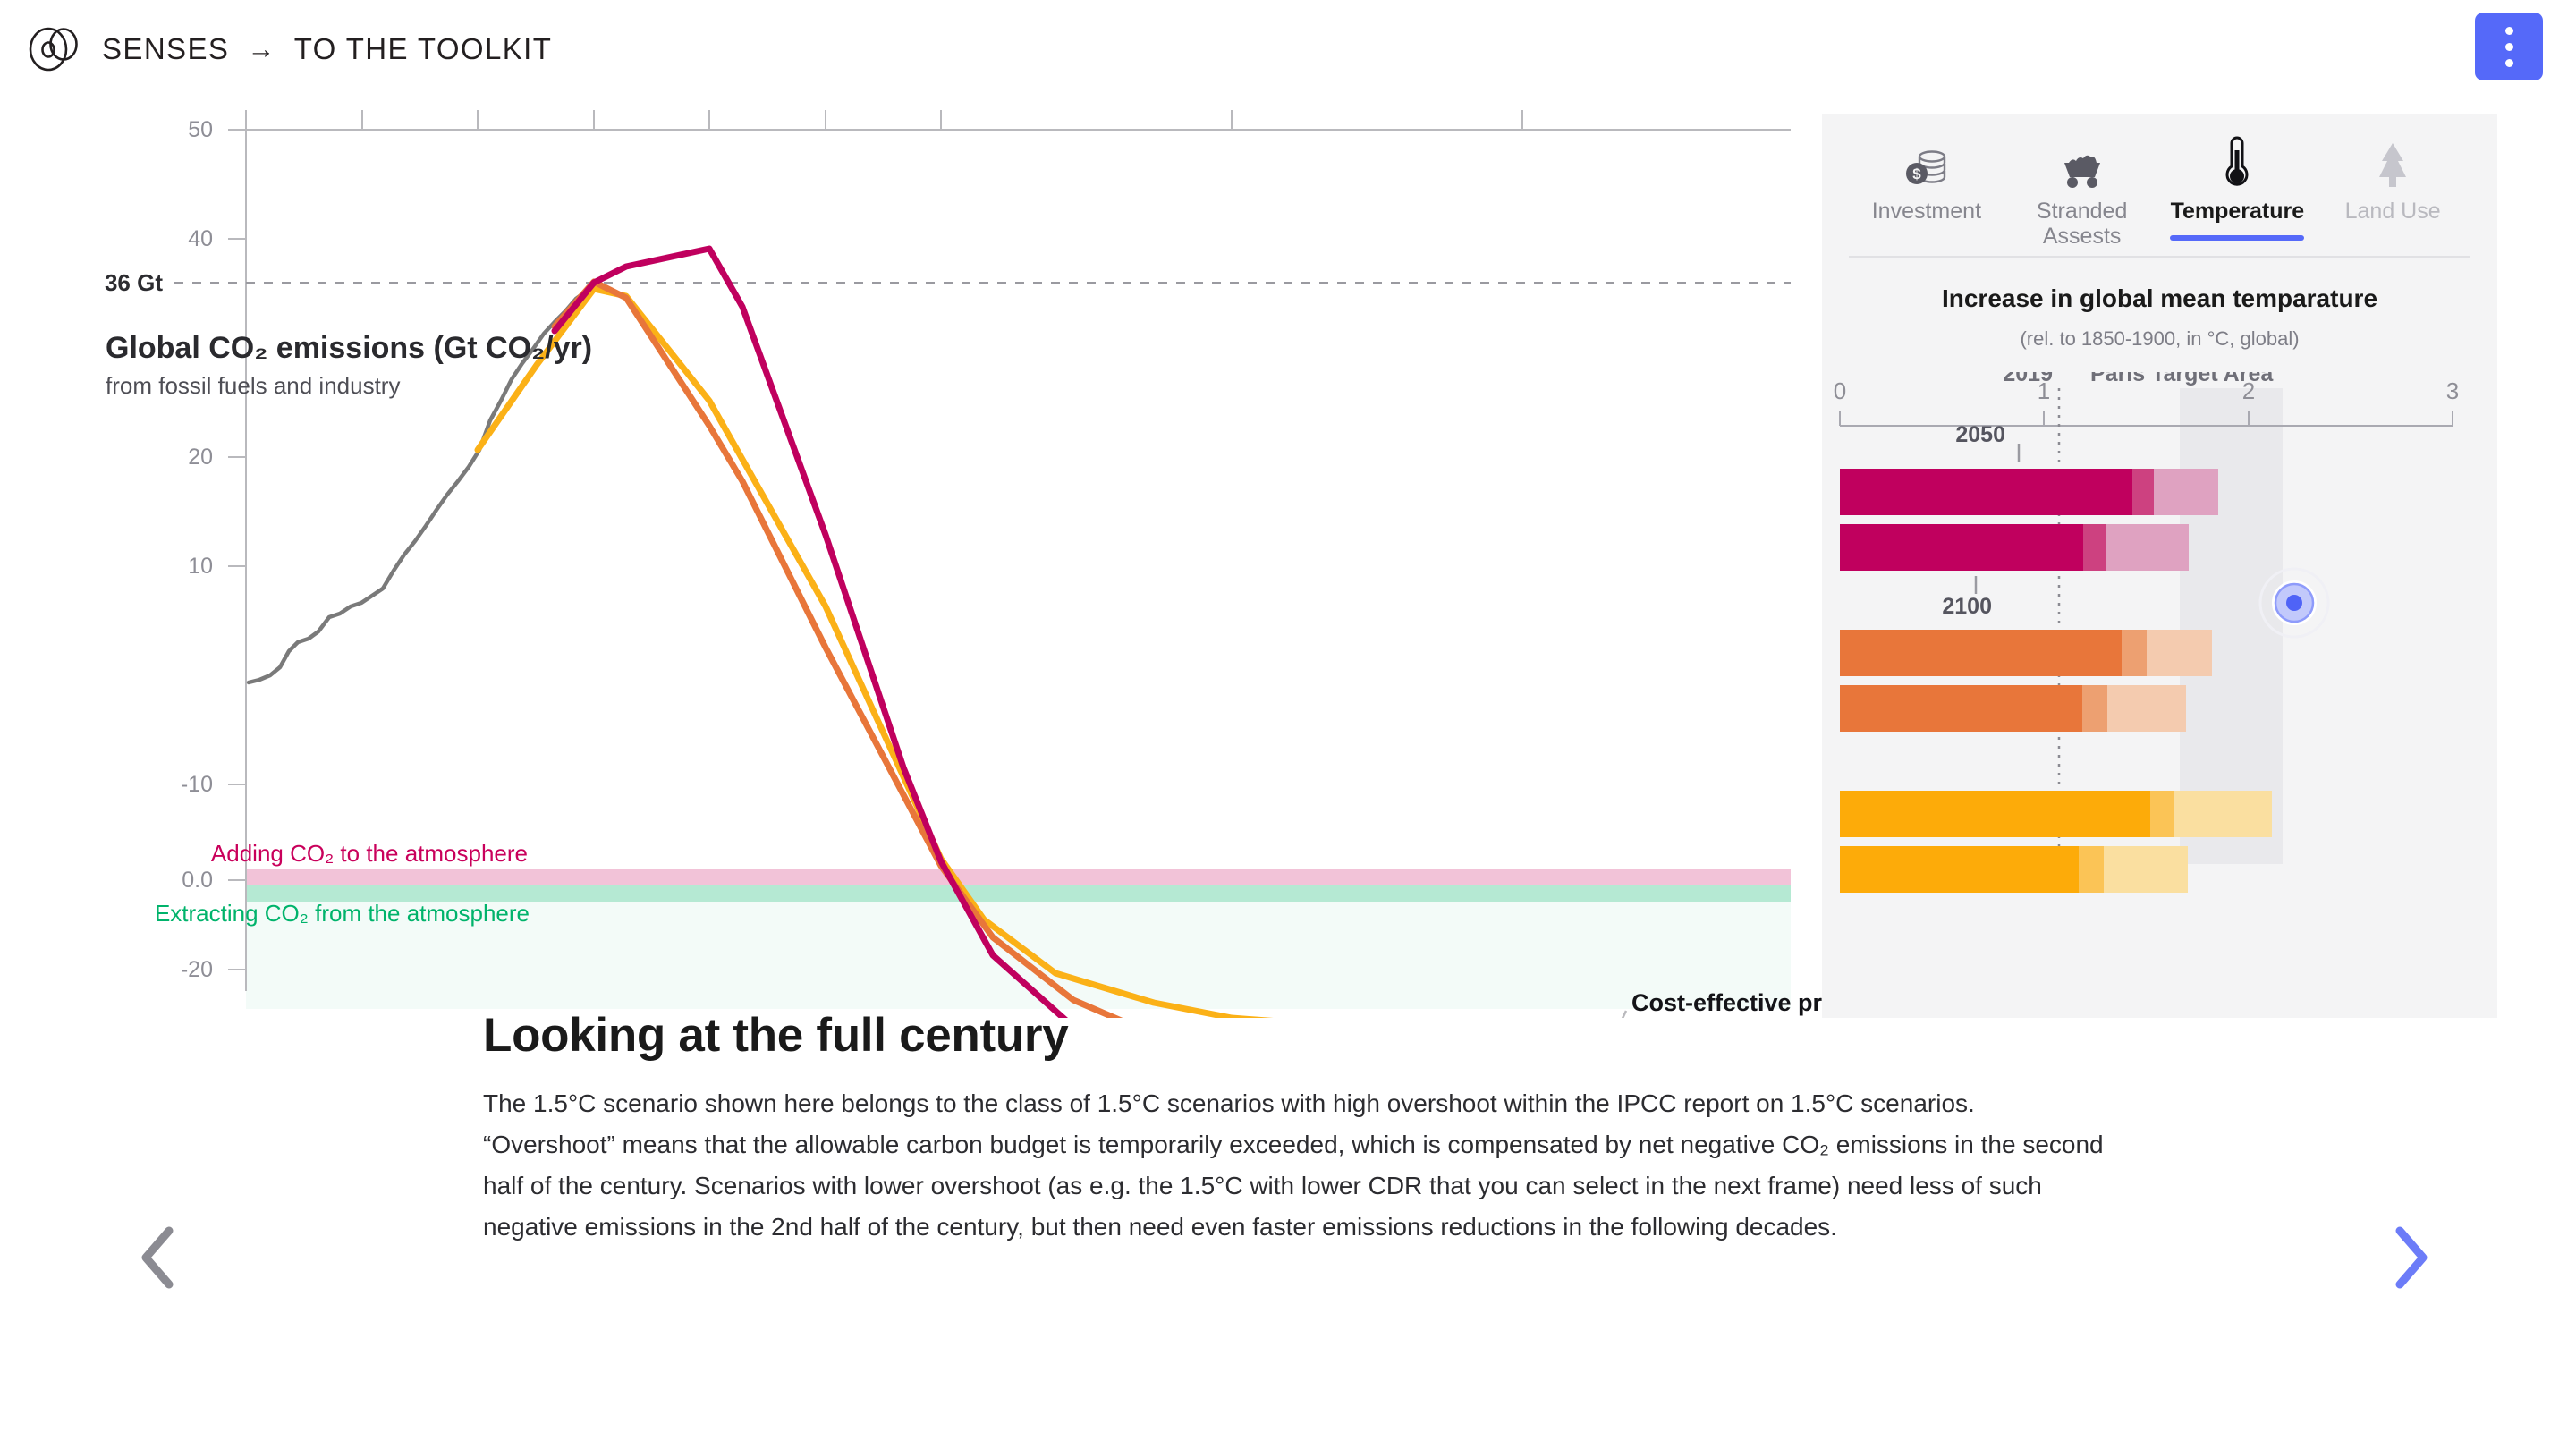 Image resolution: width=2576 pixels, height=1449 pixels. I want to click on y-tick-labels: 50 40 20 10 0.0 -10 -20, so click(197, 549).